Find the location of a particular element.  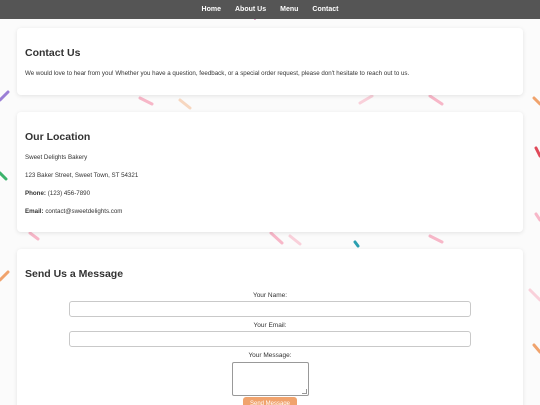

email-line: Email: contact@sweetdelights.com is located at coordinates (73, 211).